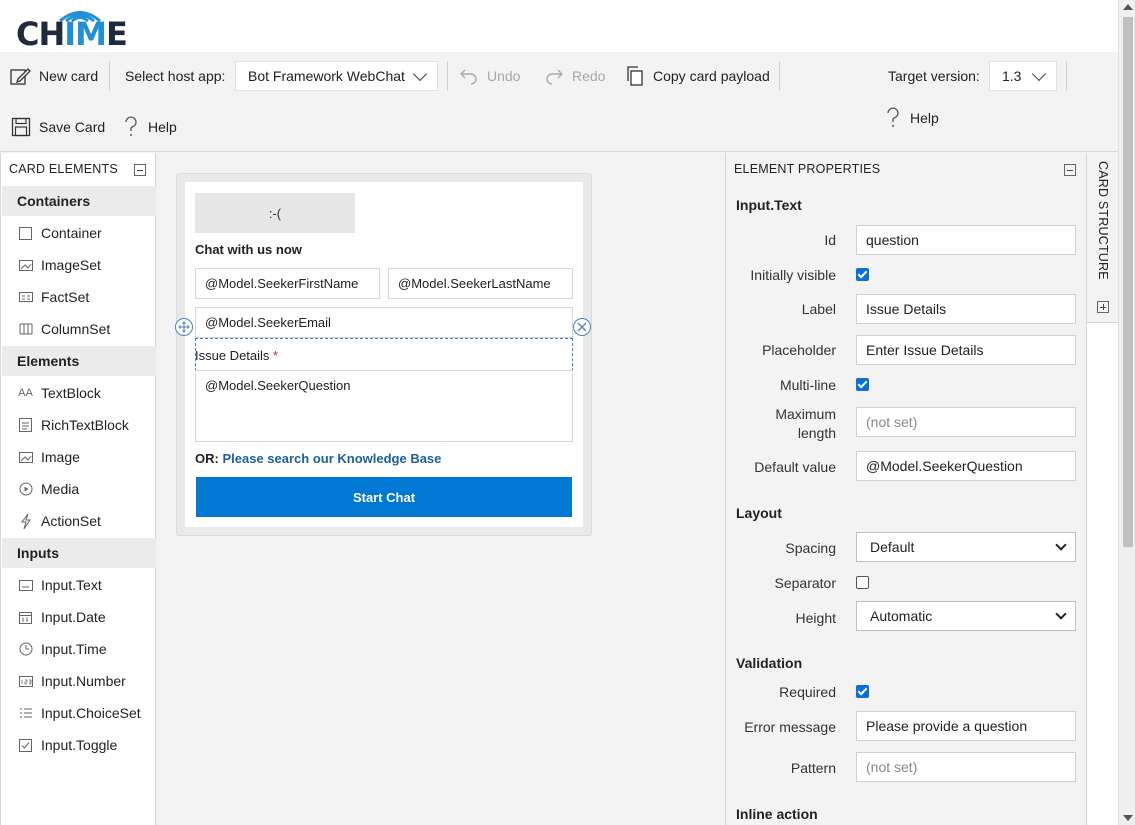 The image size is (1135, 825). What do you see at coordinates (862, 582) in the screenshot?
I see `separator-checkbox` at bounding box center [862, 582].